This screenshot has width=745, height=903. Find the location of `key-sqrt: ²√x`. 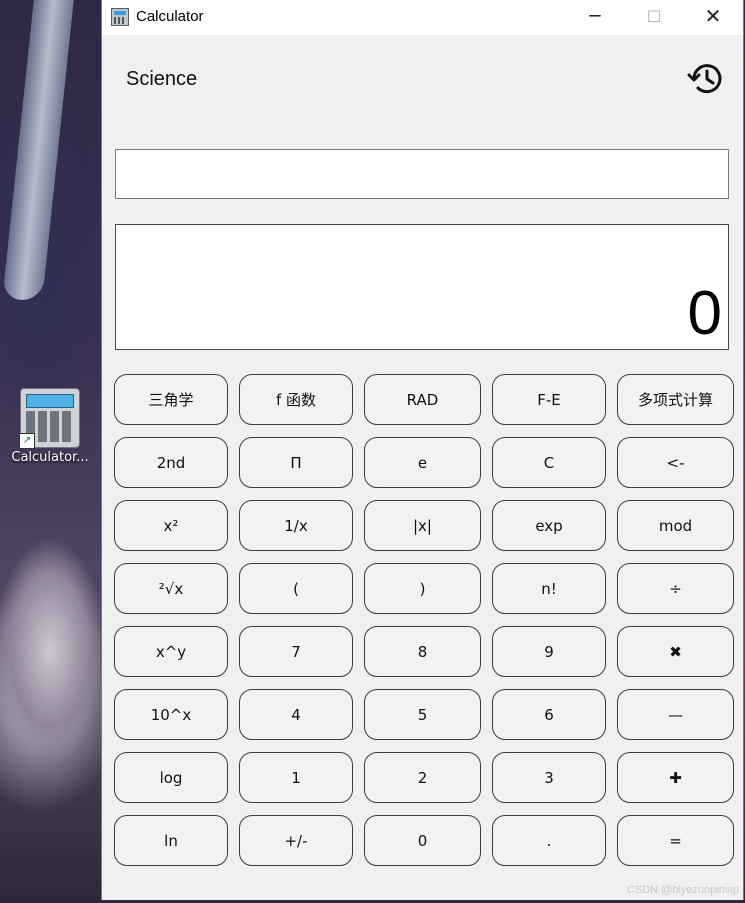

key-sqrt: ²√x is located at coordinates (171, 588).